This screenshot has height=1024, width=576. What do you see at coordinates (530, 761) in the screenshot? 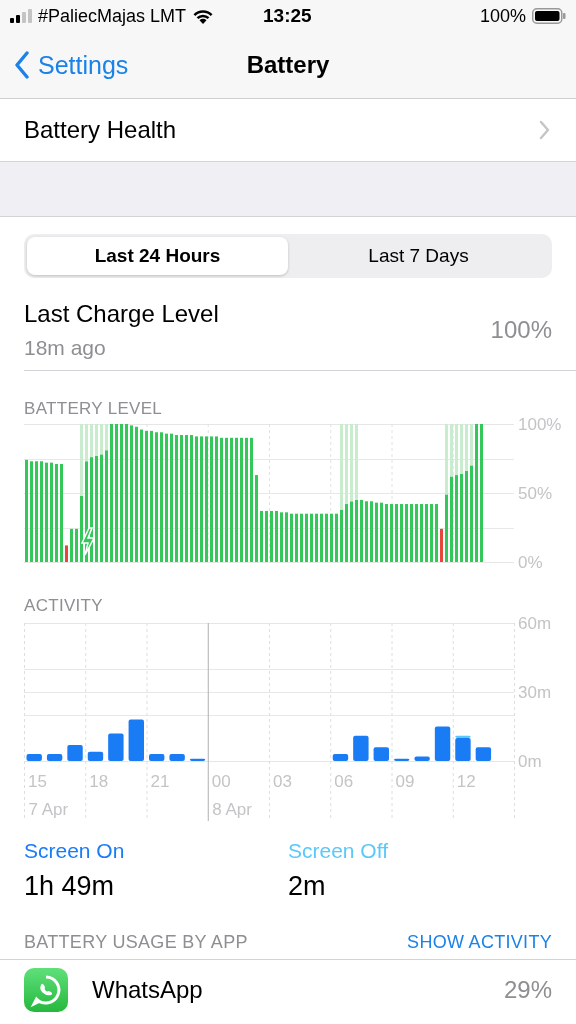
I see `axis-label: 0m` at bounding box center [530, 761].